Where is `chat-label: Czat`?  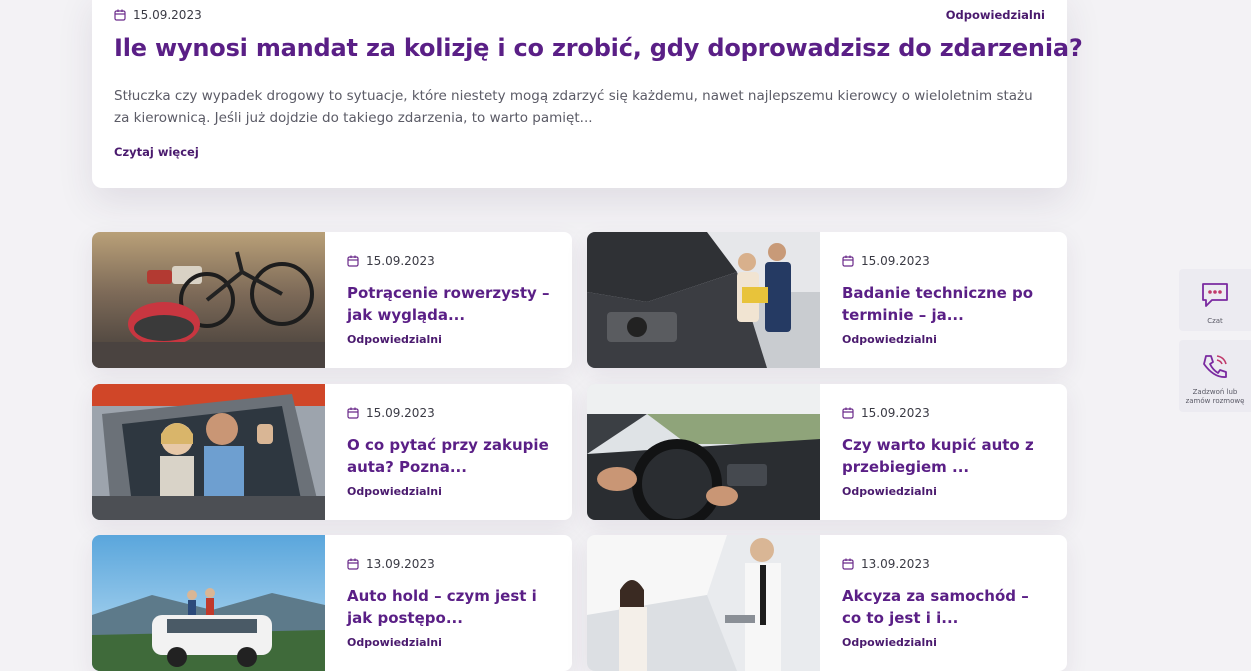
chat-label: Czat is located at coordinates (1215, 321).